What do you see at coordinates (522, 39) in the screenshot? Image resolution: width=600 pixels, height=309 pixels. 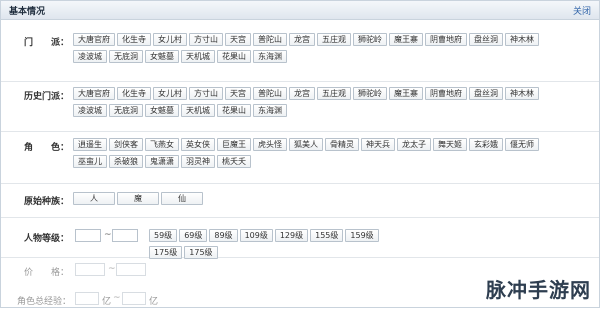 I see `sect-option-button: 神木林` at bounding box center [522, 39].